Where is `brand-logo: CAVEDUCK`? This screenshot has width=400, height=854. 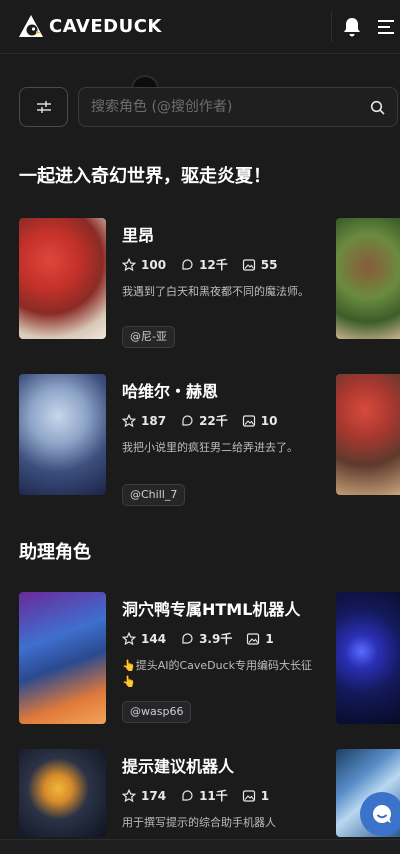
brand-logo: CAVEDUCK is located at coordinates (90, 26).